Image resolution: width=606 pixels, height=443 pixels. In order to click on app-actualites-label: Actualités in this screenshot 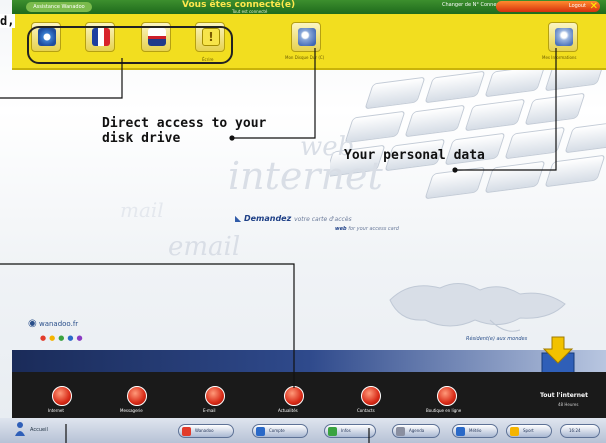, I will do `click(288, 410)`.